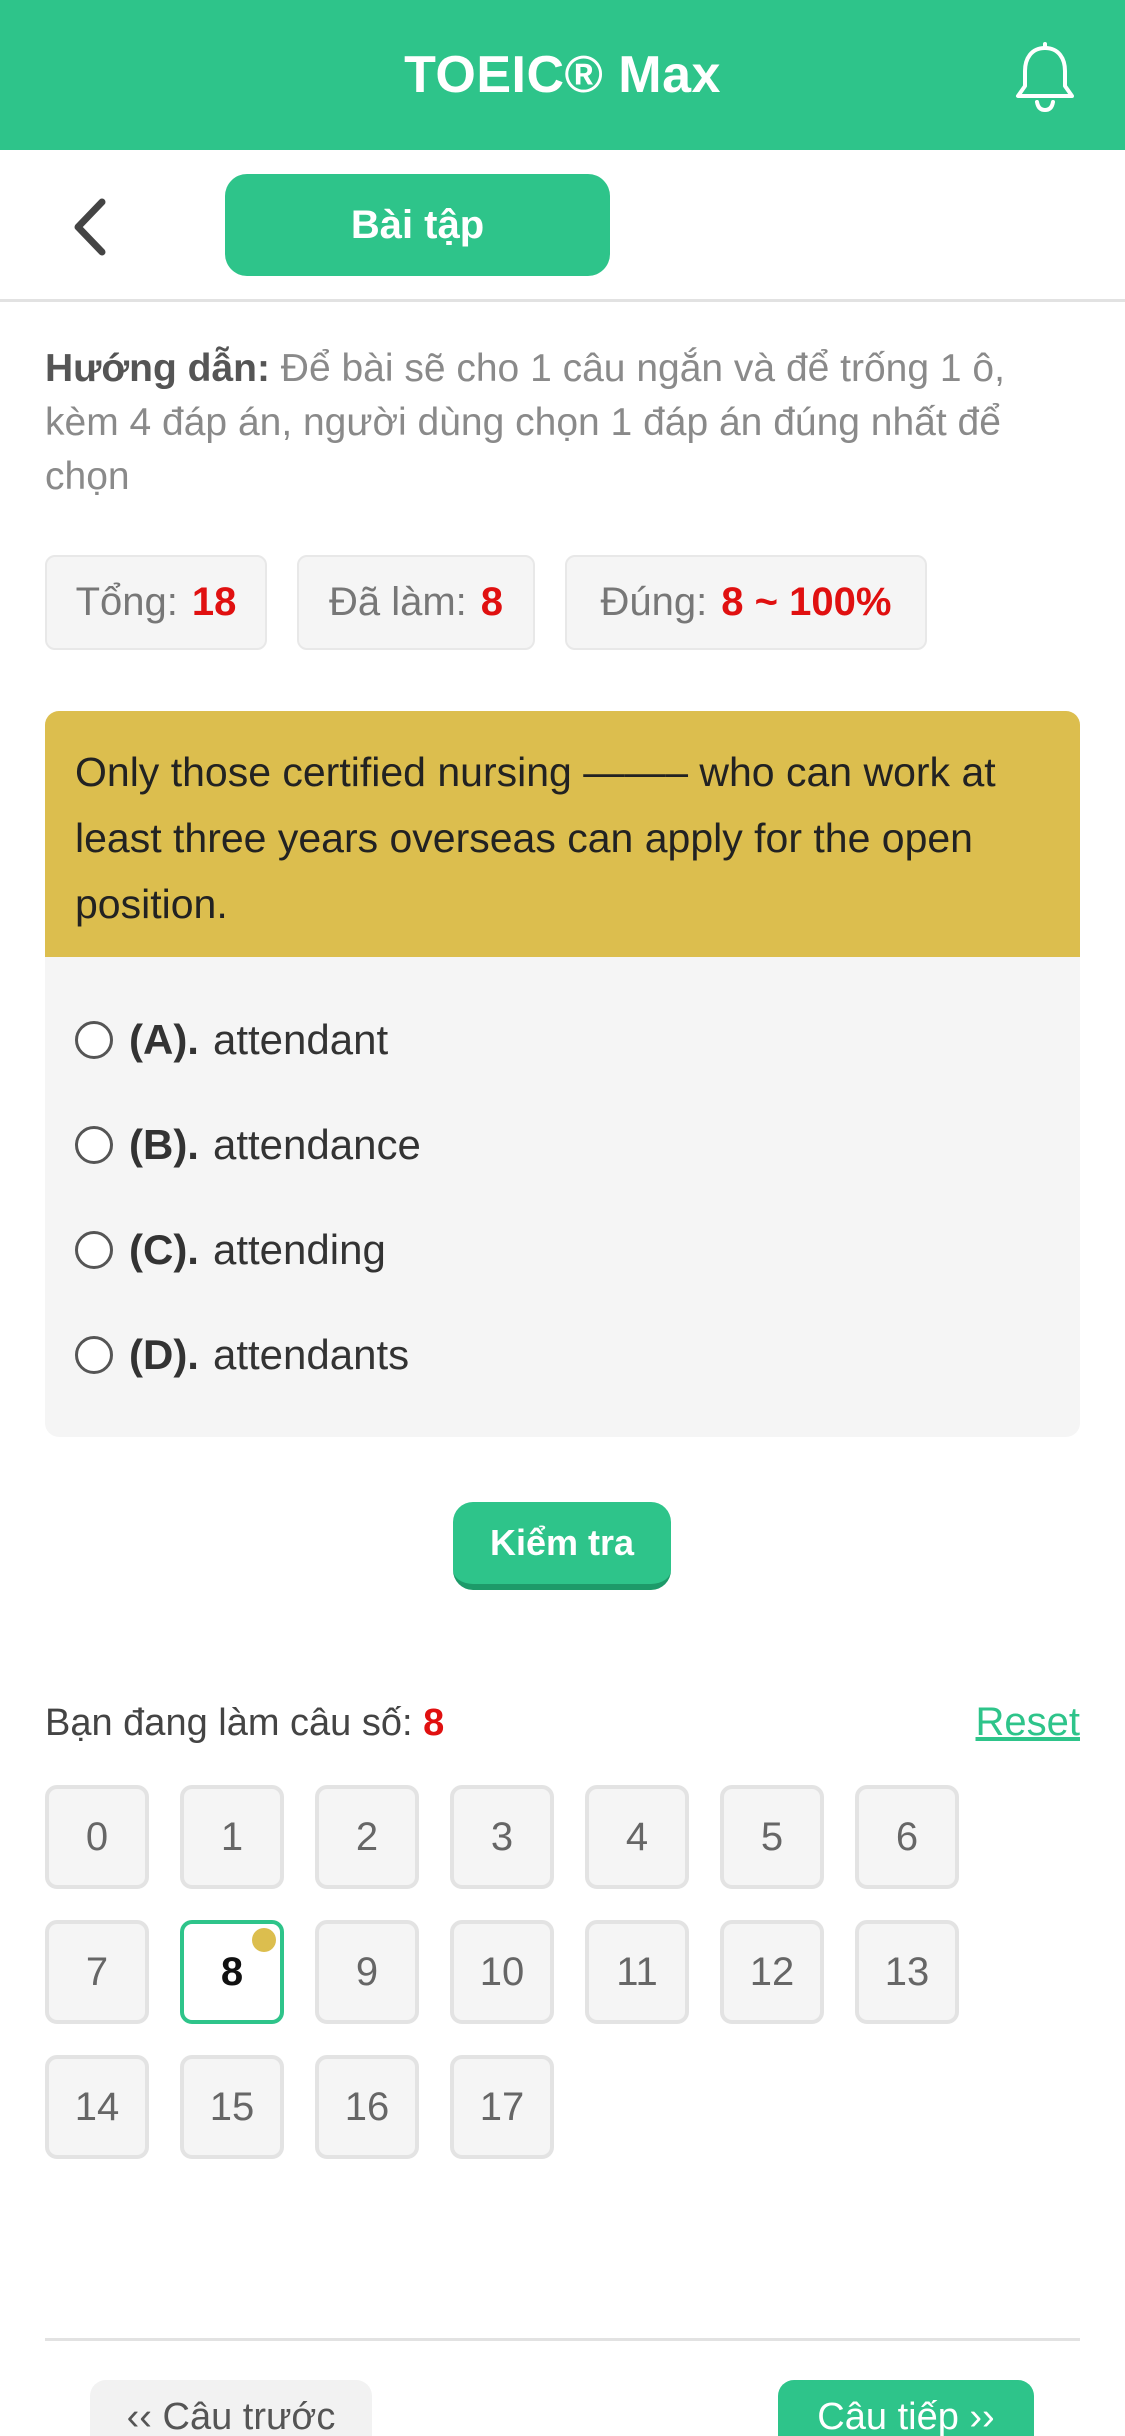 The height and width of the screenshot is (2436, 1125). Describe the element at coordinates (231, 2408) in the screenshot. I see `previous-question-button: ‹‹ Câu trước` at that location.